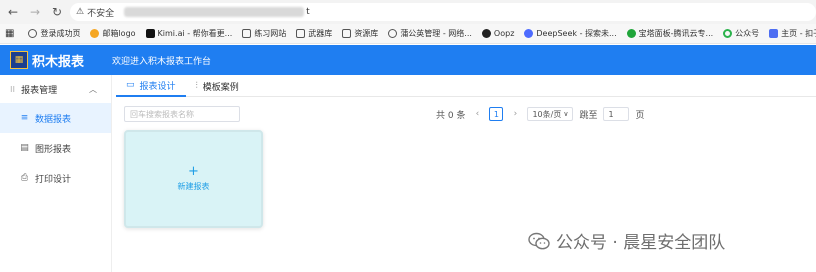 The image size is (816, 272). Describe the element at coordinates (774, 33) in the screenshot. I see `coze-icon` at that location.